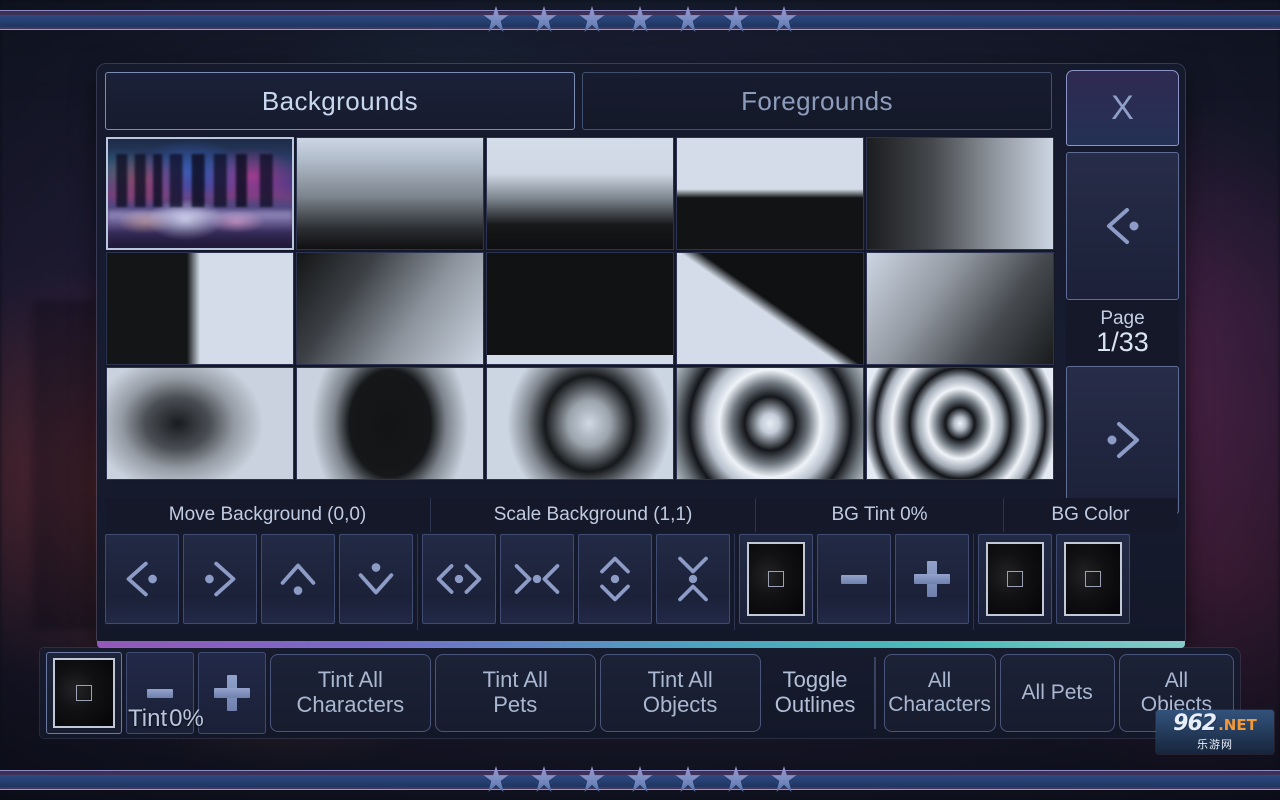 The width and height of the screenshot is (1280, 800). I want to click on tint-all-objects-button: Tint All Objects, so click(680, 693).